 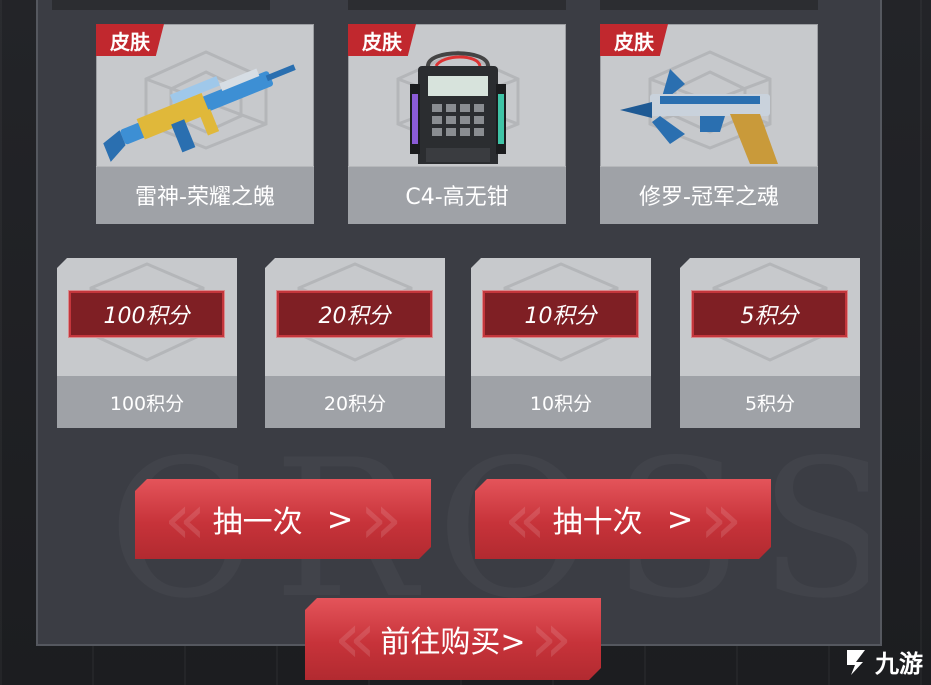 I want to click on points-badge: 10积分, so click(x=560, y=314).